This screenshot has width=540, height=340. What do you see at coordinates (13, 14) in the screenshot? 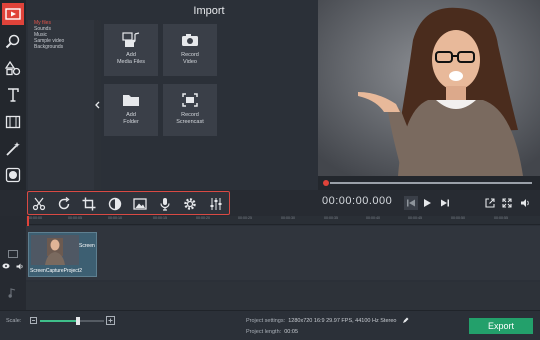
I see `import-icon` at bounding box center [13, 14].